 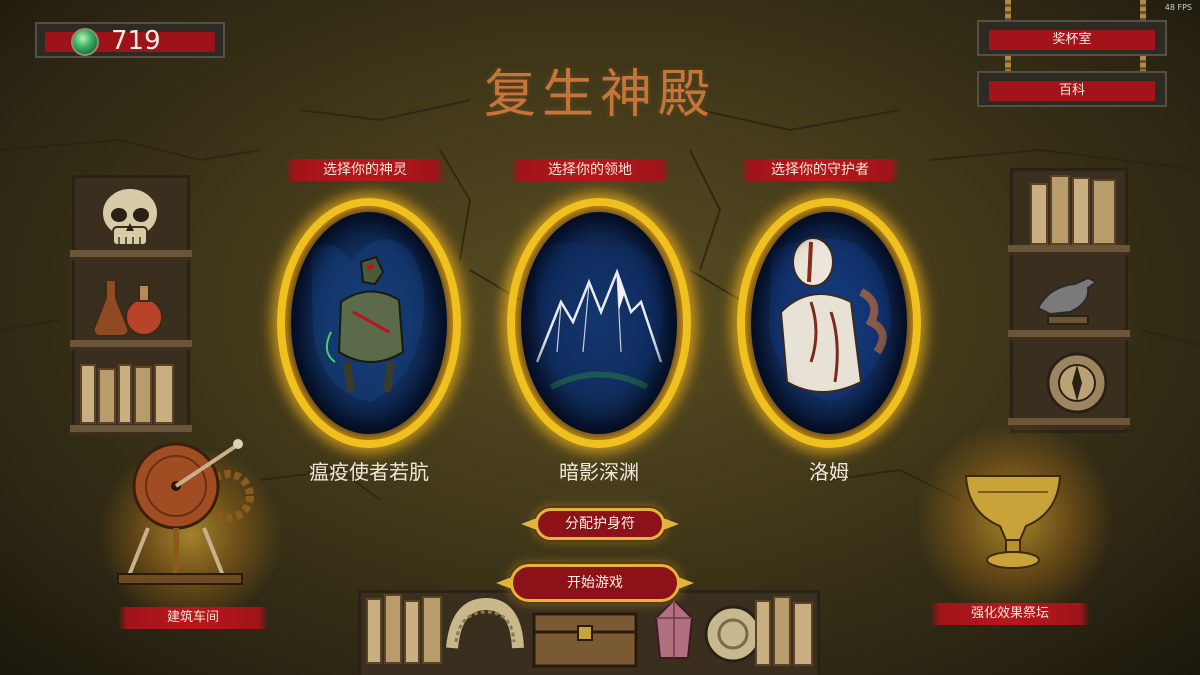 I want to click on start-game-label: 开始游戏, so click(x=595, y=583).